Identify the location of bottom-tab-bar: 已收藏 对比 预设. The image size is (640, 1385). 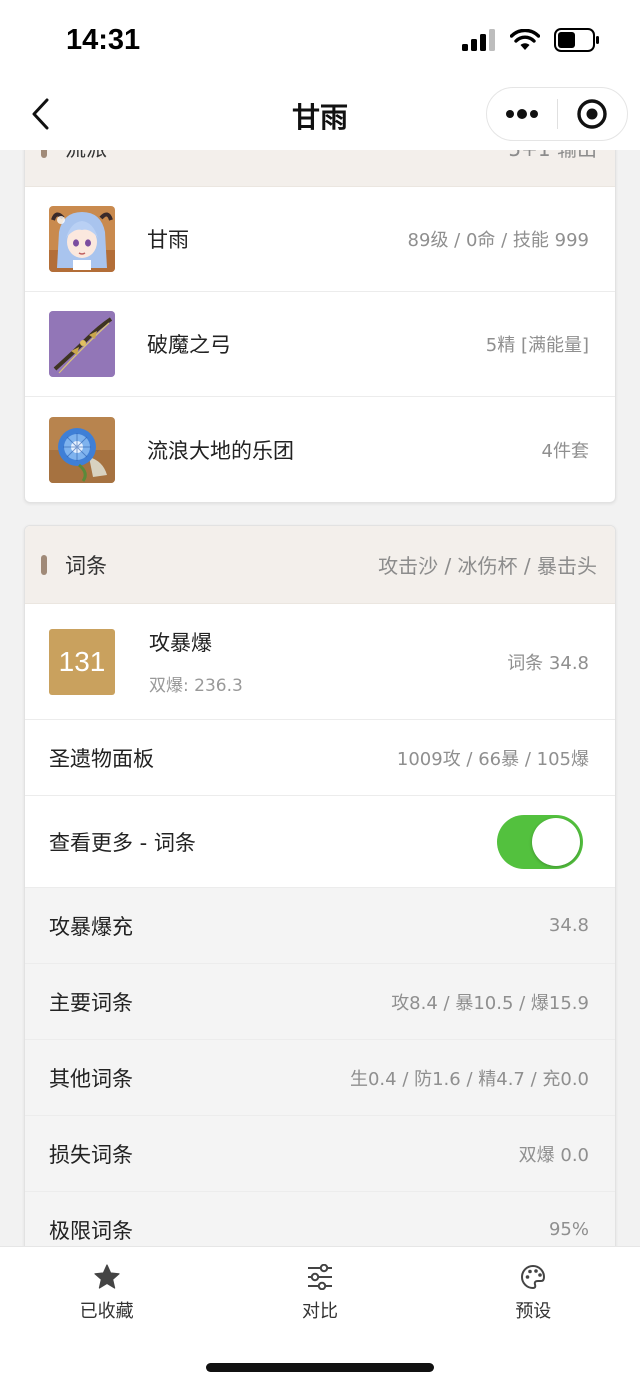
(320, 1315).